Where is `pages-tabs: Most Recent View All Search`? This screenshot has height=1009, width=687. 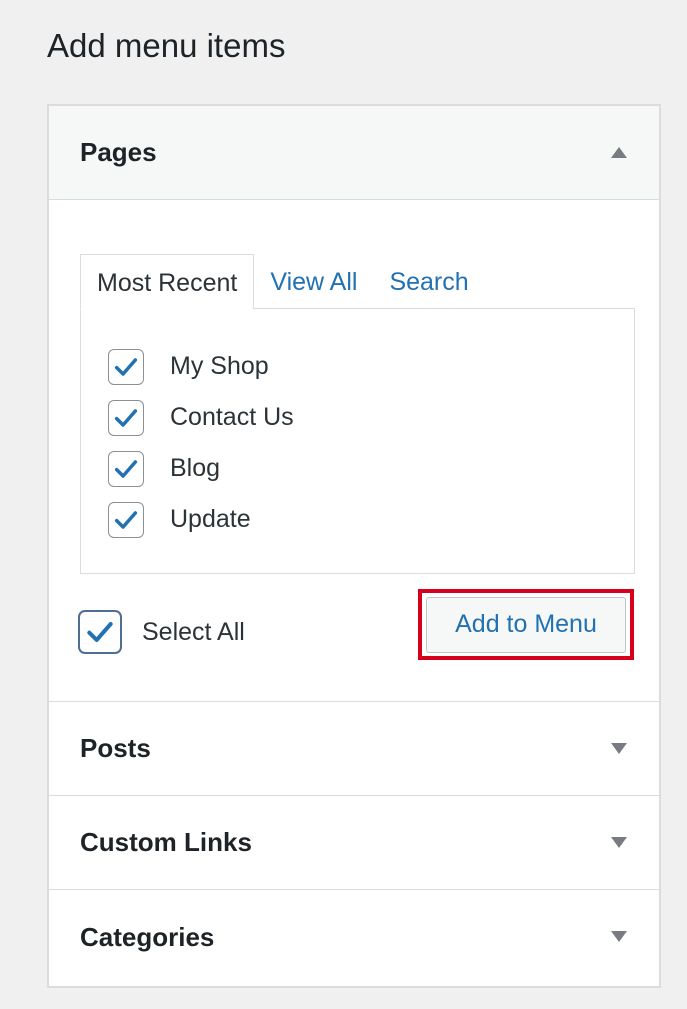
pages-tabs: Most Recent View All Search is located at coordinates (282, 282).